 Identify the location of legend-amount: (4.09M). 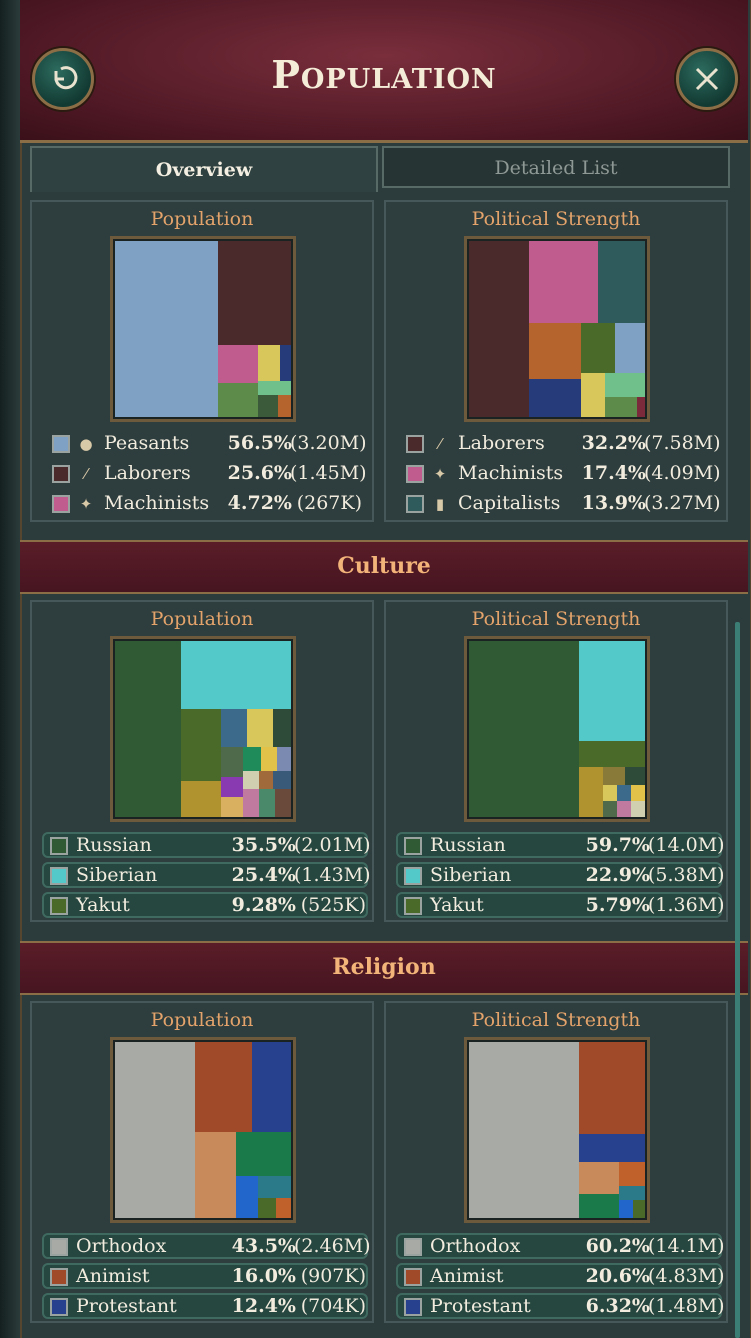
(682, 473).